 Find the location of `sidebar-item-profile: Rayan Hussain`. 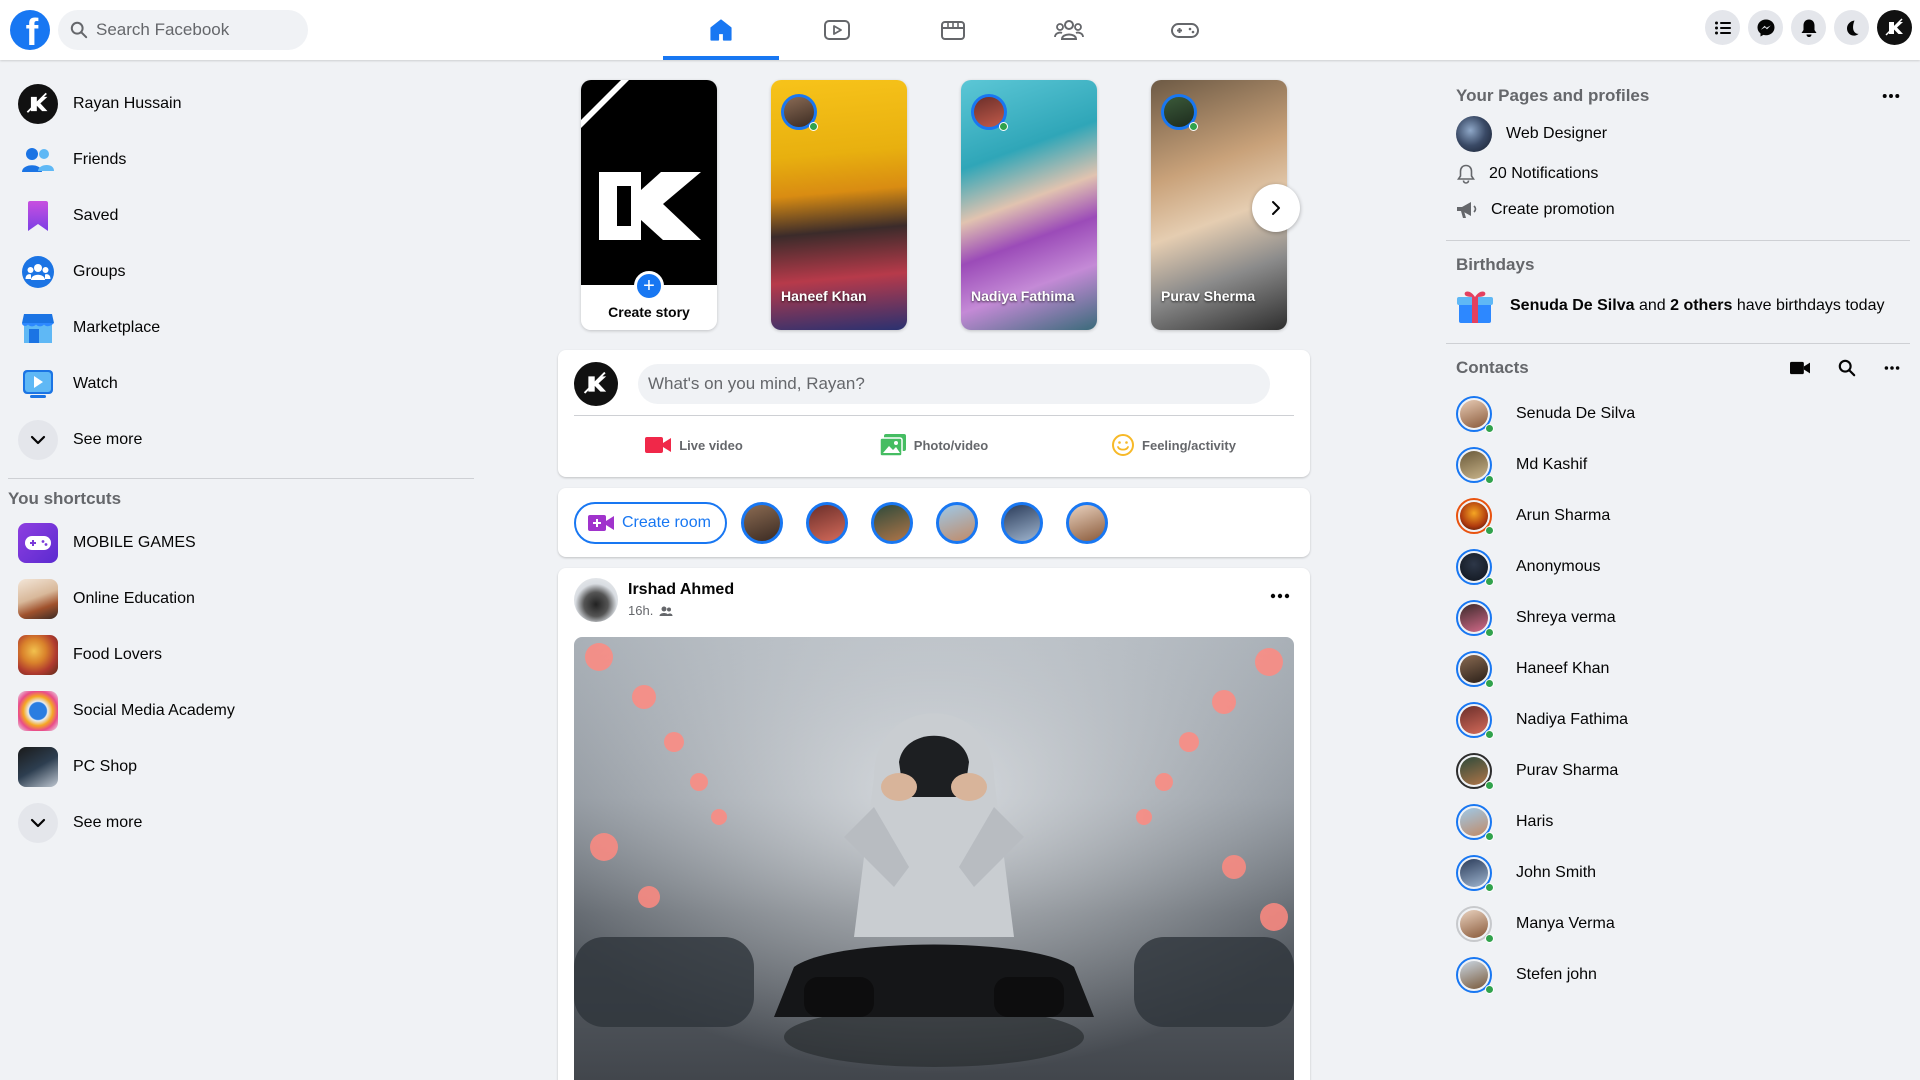

sidebar-item-profile: Rayan Hussain is located at coordinates (241, 104).